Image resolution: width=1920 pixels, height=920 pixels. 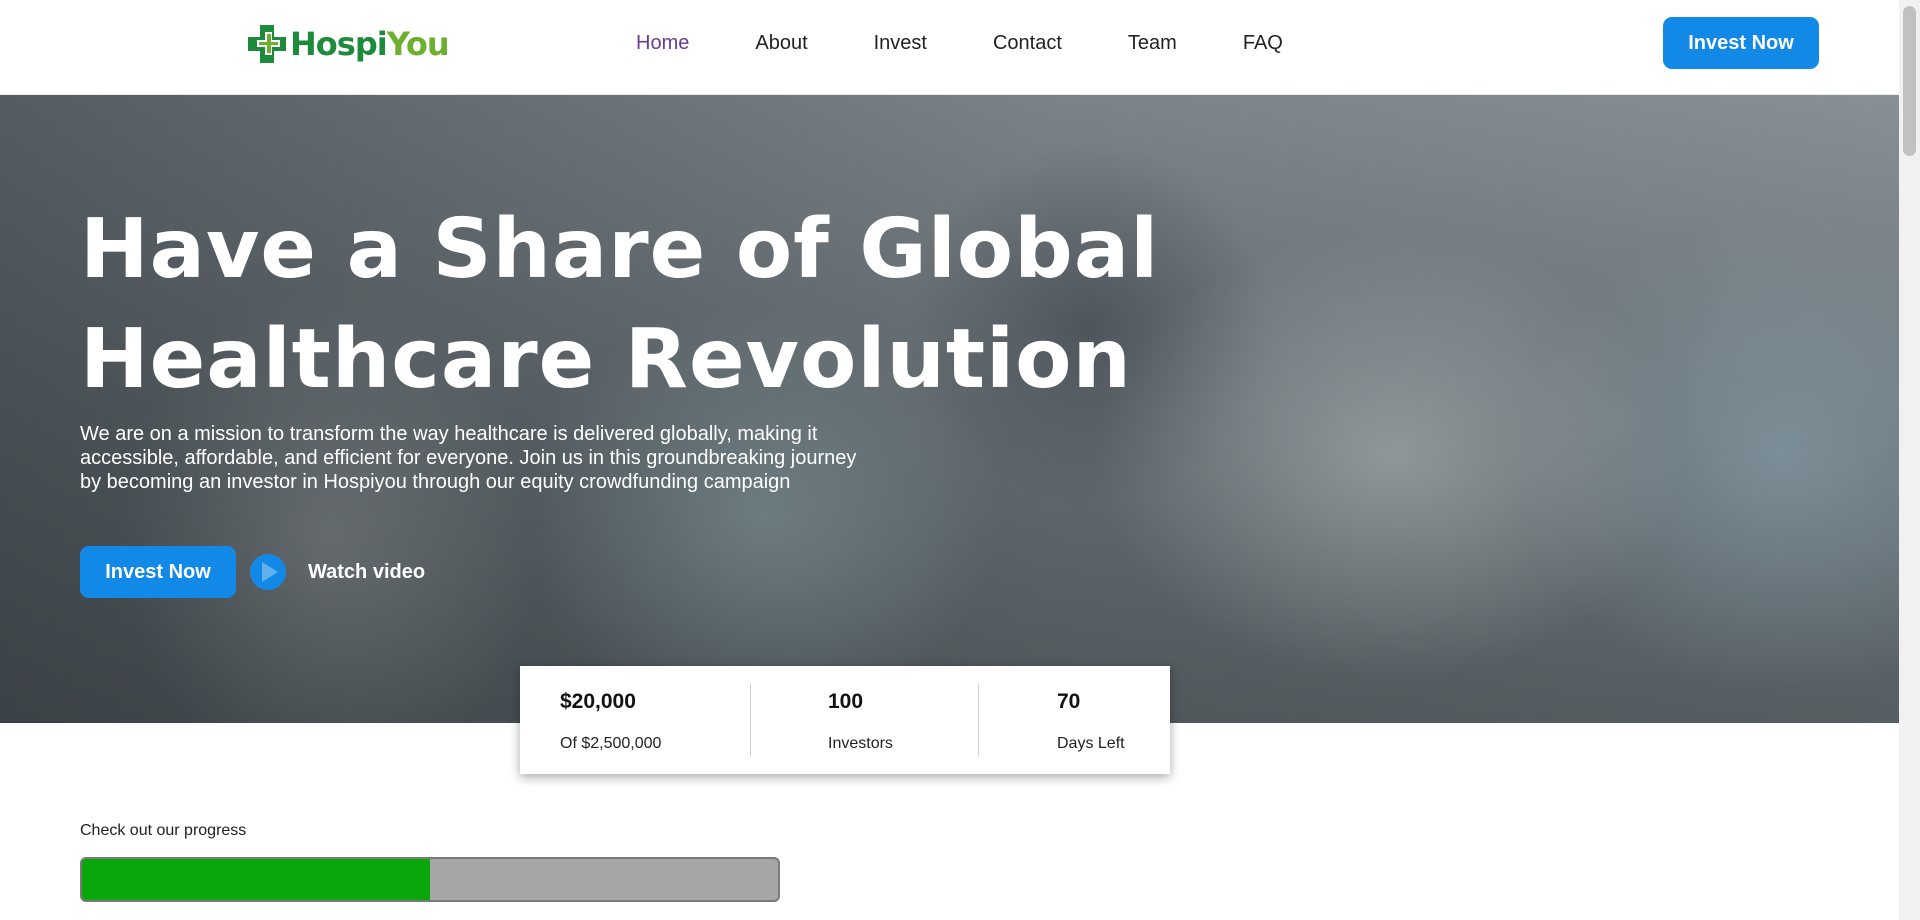 I want to click on hero-title-line1: Have a Share of Global, so click(x=620, y=249).